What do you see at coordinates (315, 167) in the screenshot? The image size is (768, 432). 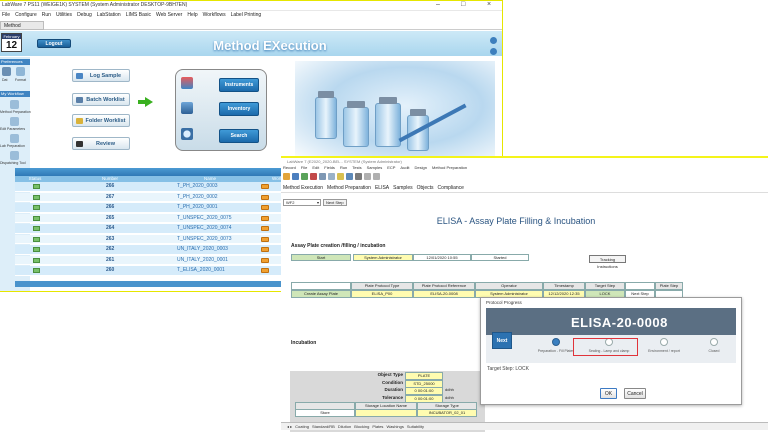 I see `menu-item: Edit` at bounding box center [315, 167].